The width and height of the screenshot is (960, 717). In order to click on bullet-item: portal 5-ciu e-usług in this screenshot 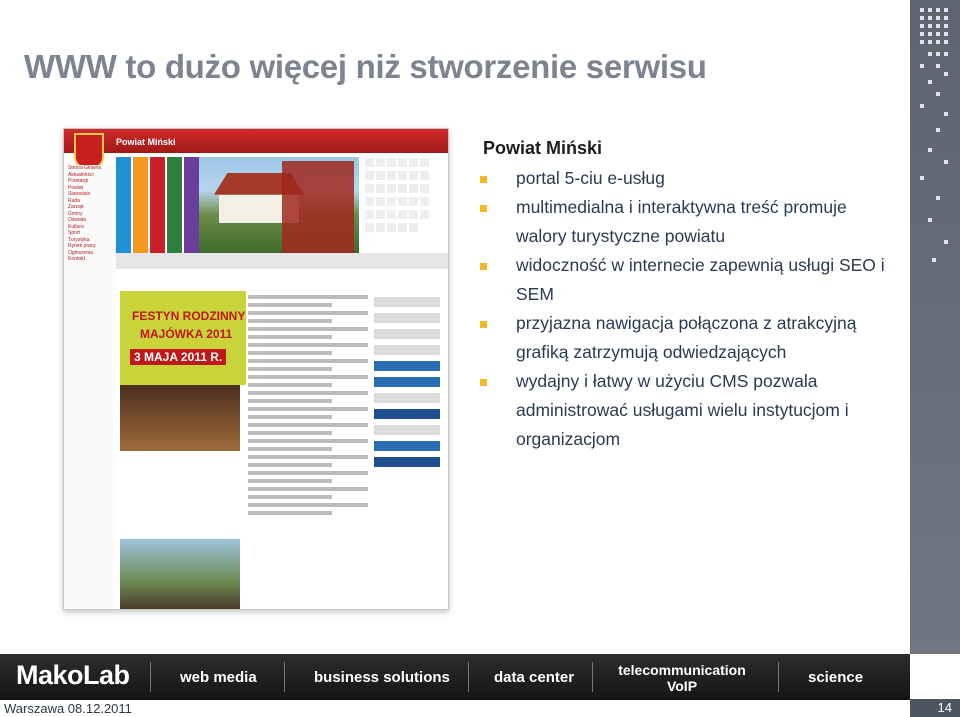, I will do `click(683, 178)`.